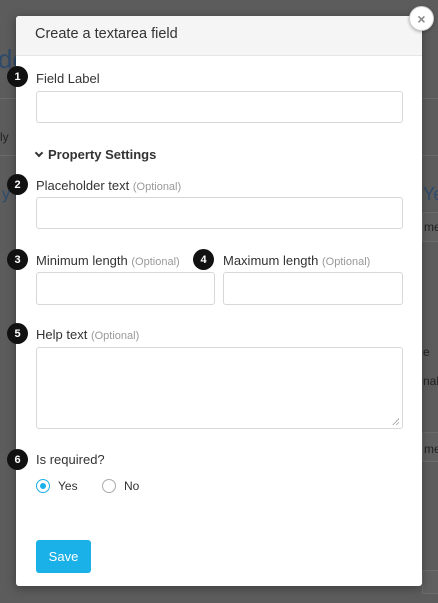 This screenshot has height=603, width=438. I want to click on minimum-length-label-text: Minimum length, so click(82, 260).